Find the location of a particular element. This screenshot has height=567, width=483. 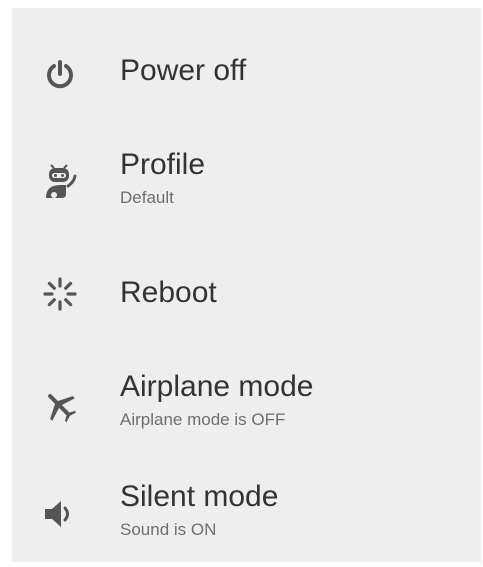

menu-item-subtitle: Default is located at coordinates (147, 197).